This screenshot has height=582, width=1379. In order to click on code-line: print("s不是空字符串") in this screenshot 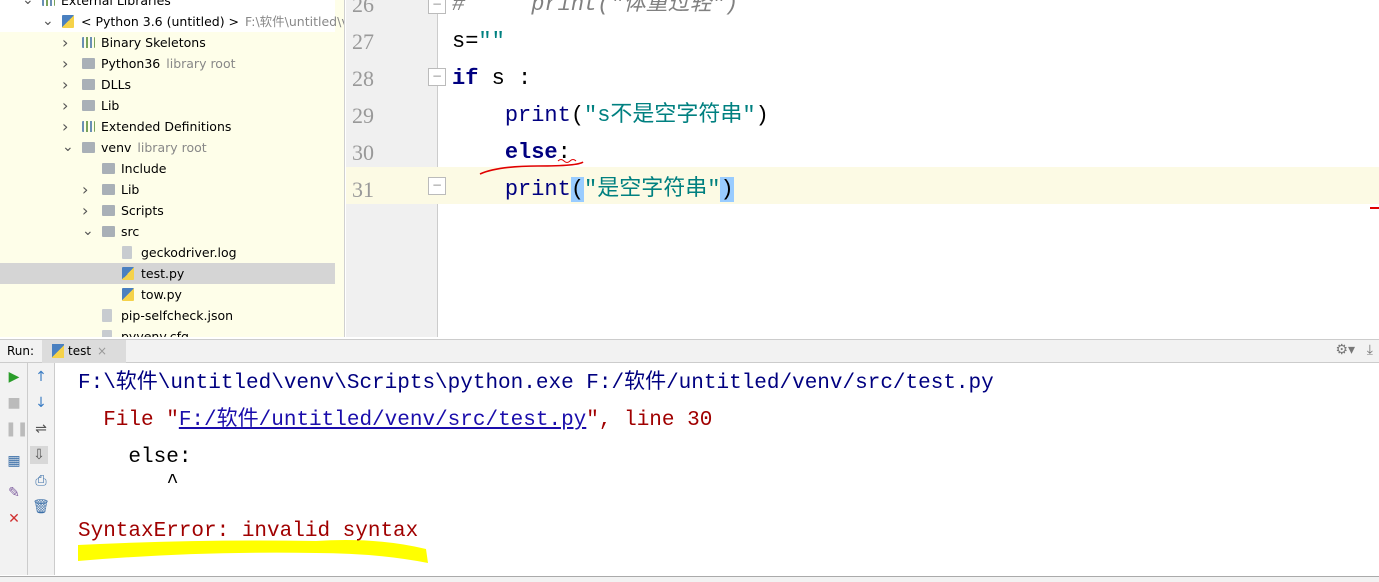, I will do `click(610, 115)`.